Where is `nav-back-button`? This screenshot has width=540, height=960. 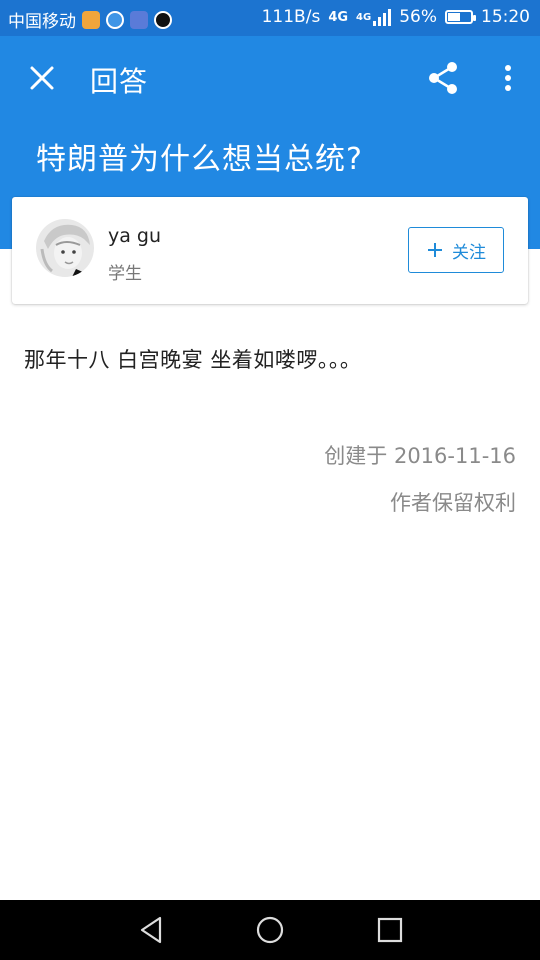 nav-back-button is located at coordinates (152, 930).